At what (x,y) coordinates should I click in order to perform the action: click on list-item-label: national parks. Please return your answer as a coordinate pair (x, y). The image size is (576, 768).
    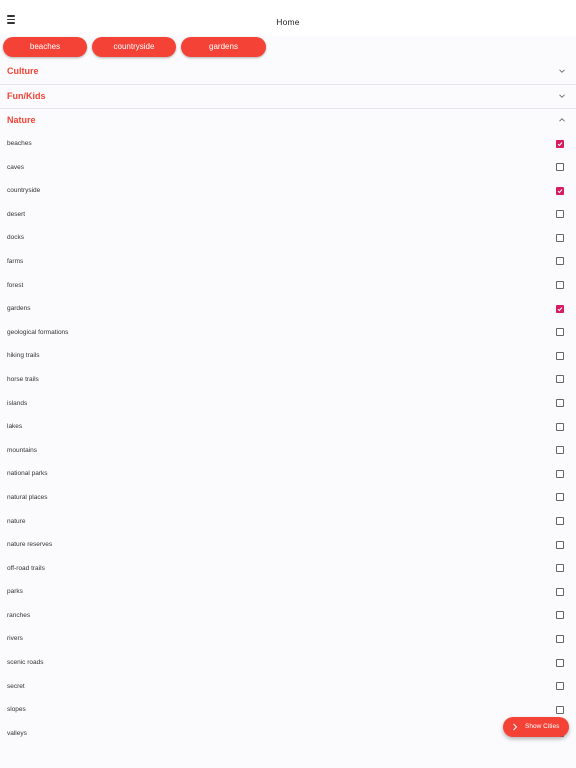
    Looking at the image, I should click on (27, 474).